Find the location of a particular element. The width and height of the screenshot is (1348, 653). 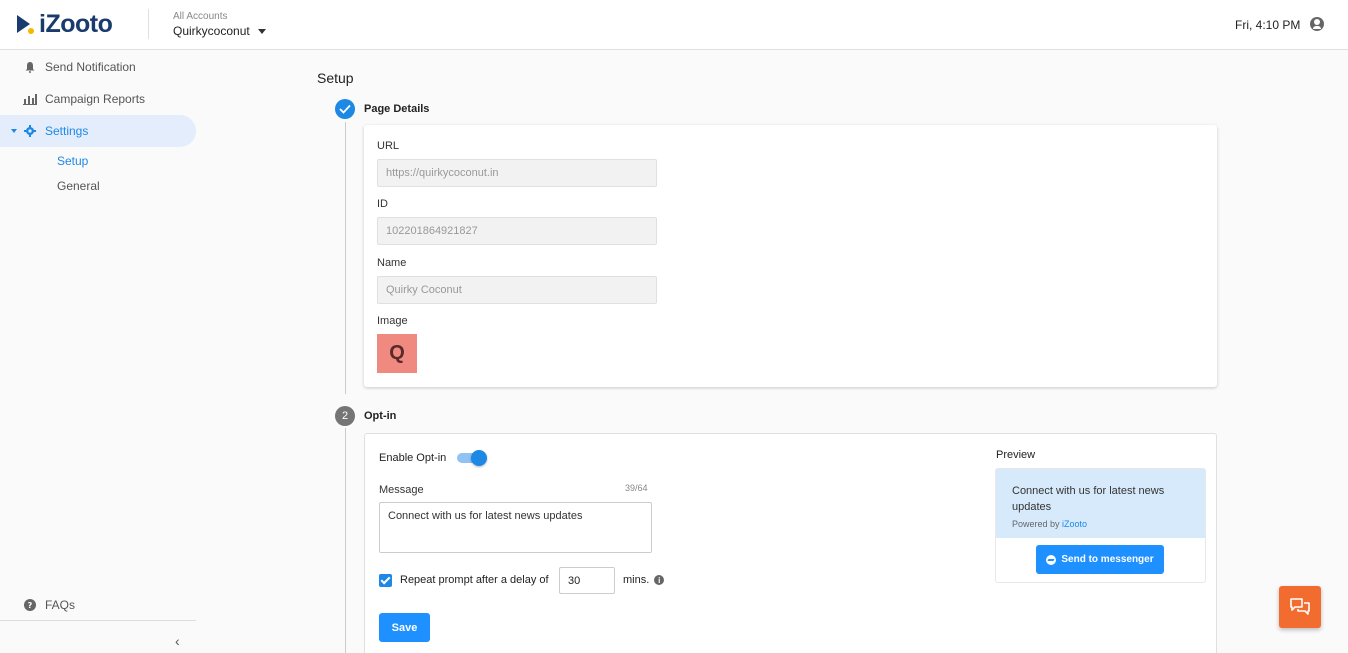

sidebar-item-settings: Settings is located at coordinates (98, 131).